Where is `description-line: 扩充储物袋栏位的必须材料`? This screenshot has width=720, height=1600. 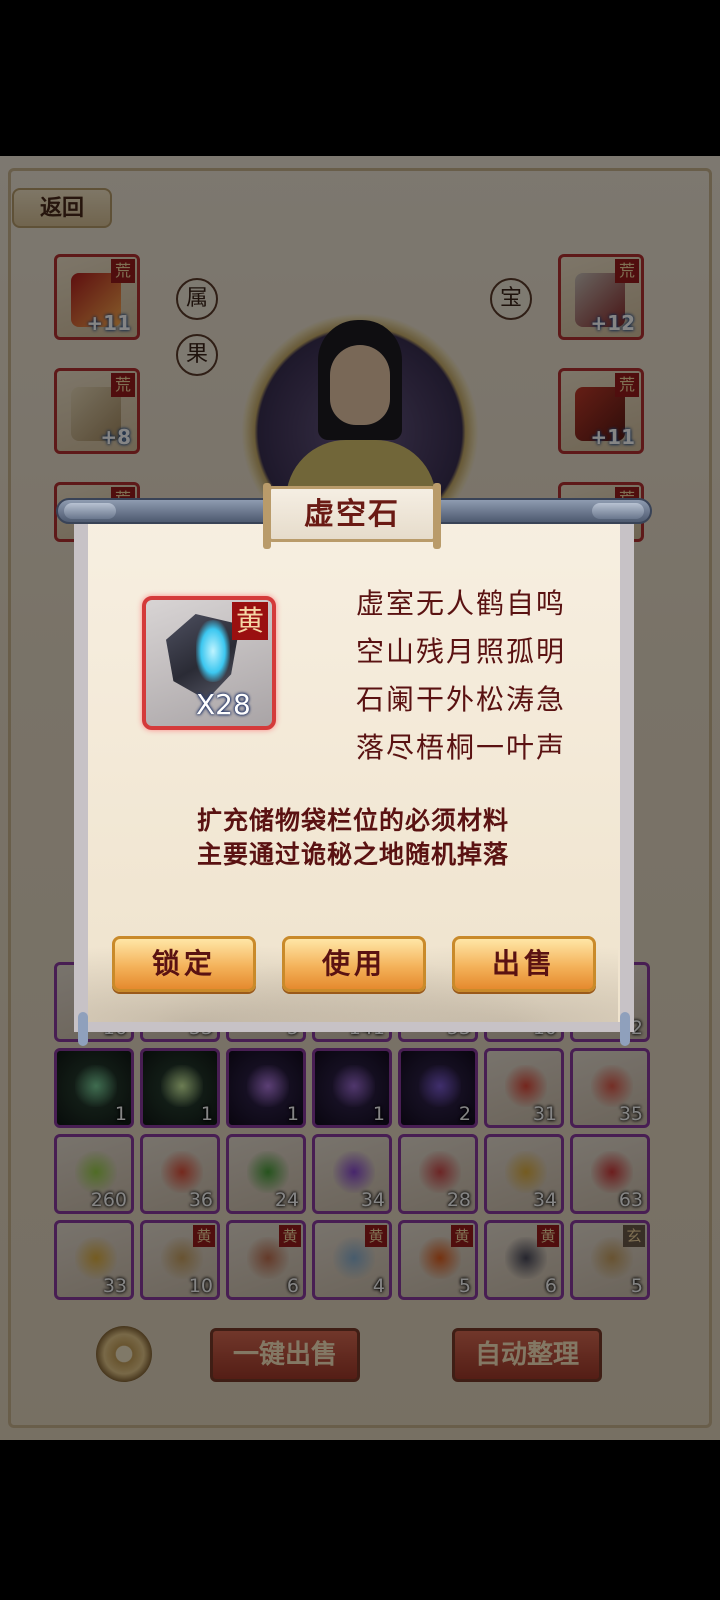 description-line: 扩充储物袋栏位的必须材料 is located at coordinates (352, 820).